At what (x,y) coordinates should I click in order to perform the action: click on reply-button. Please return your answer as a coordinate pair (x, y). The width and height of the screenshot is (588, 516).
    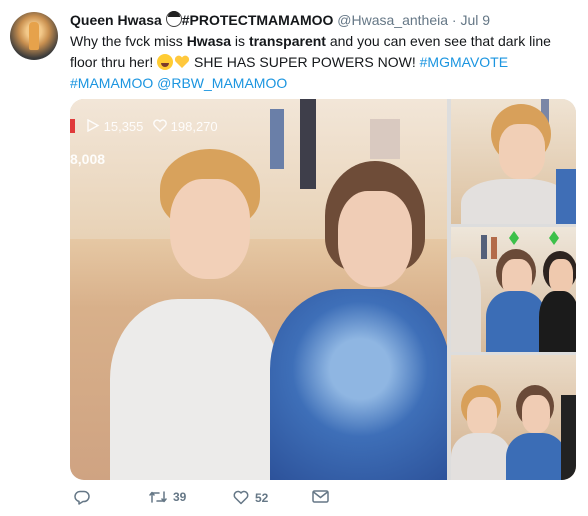
    Looking at the image, I should click on (82, 497).